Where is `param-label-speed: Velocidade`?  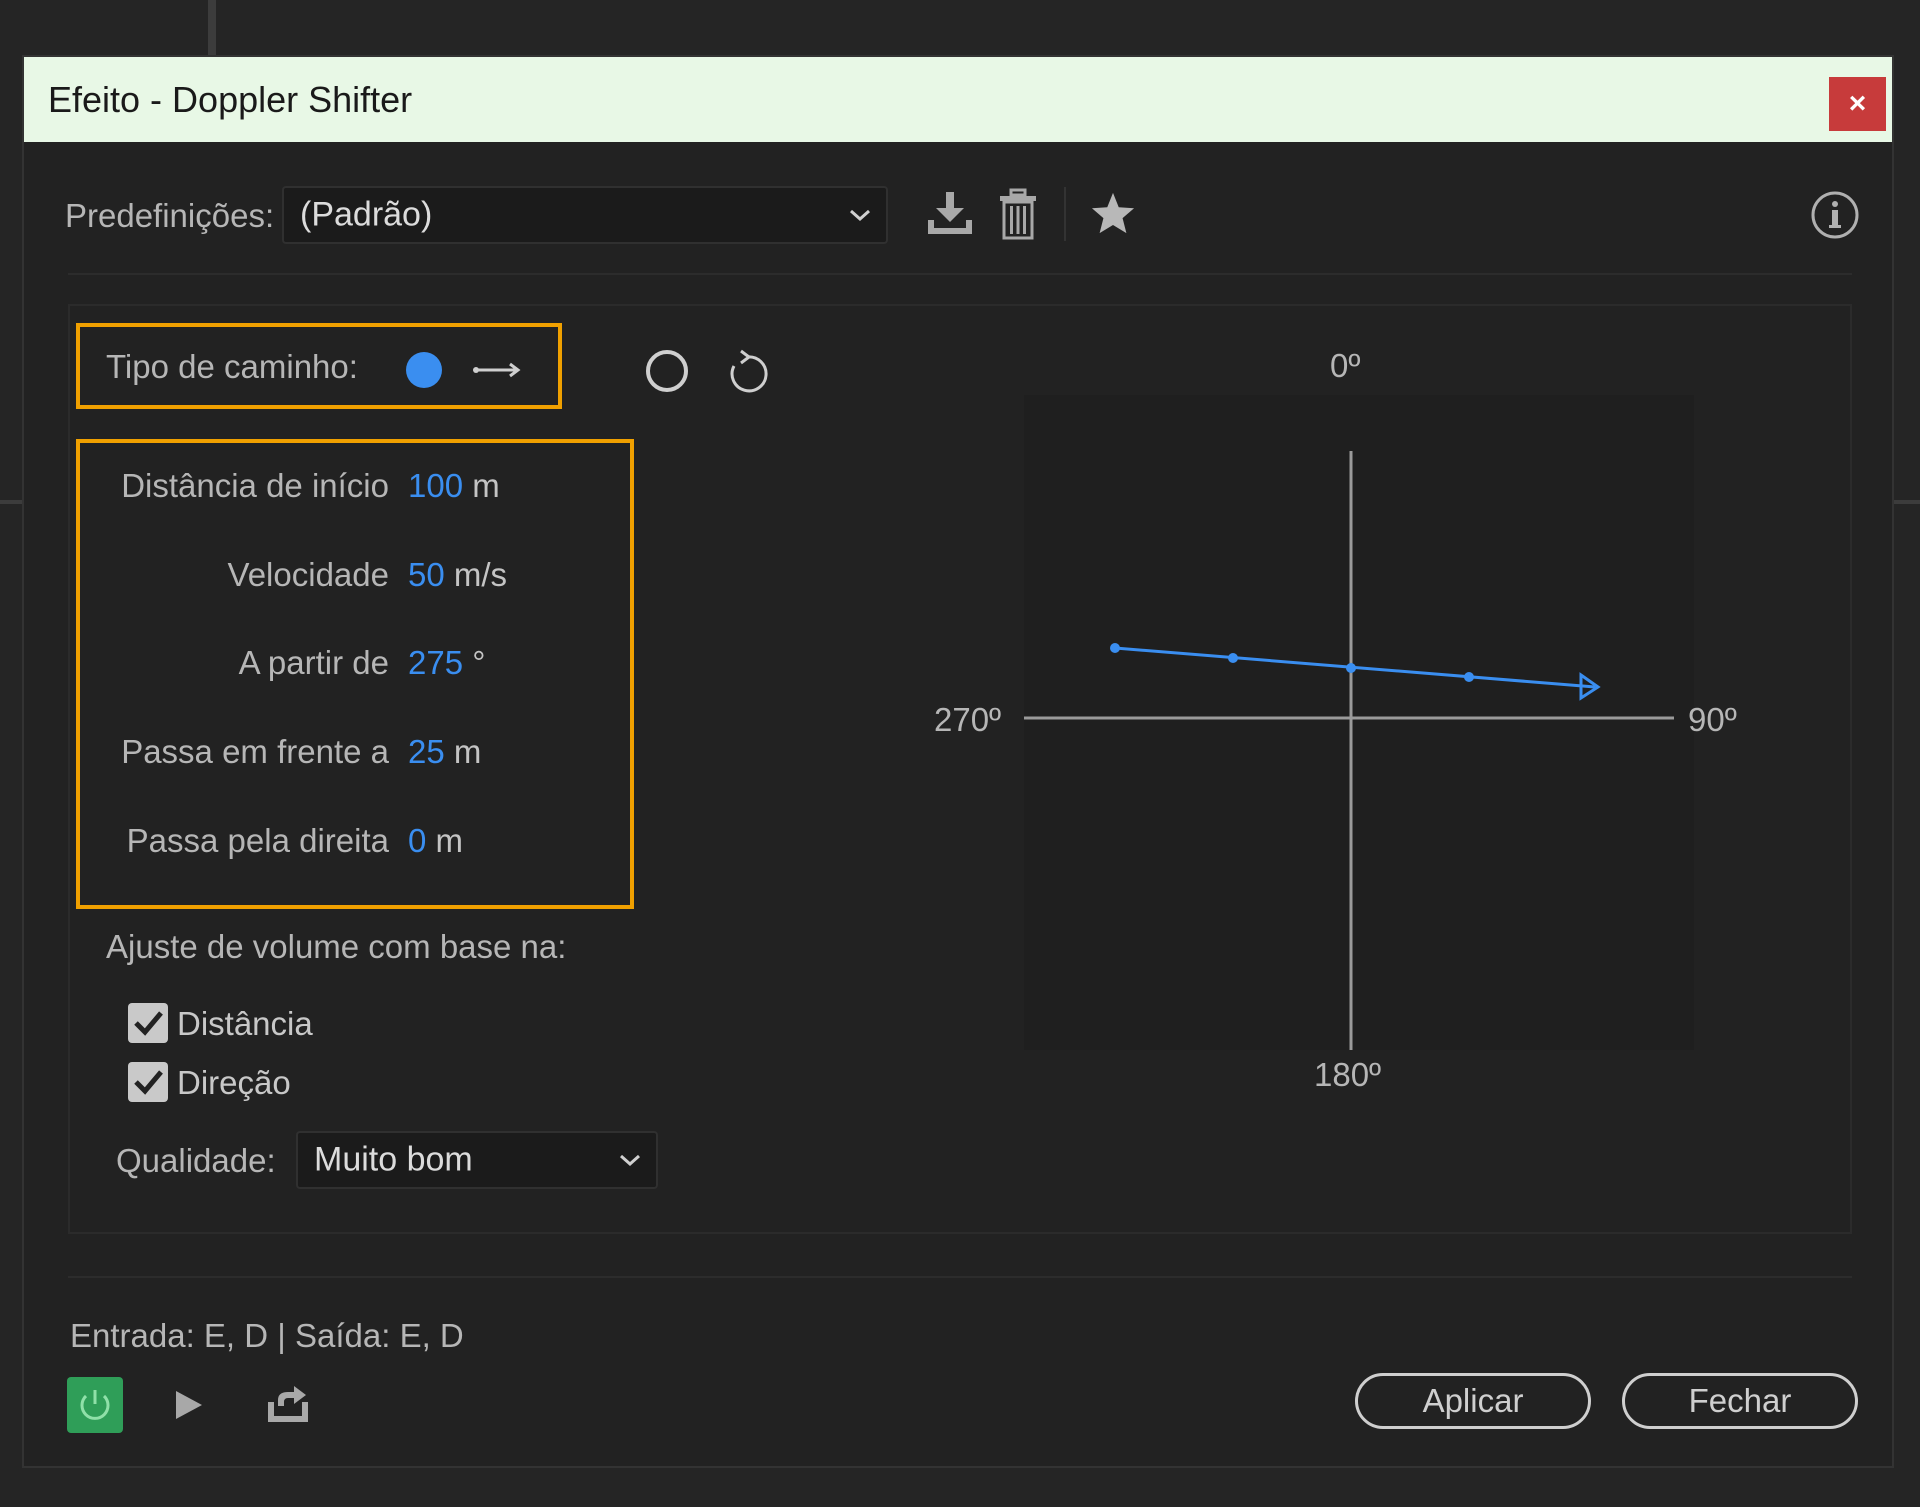
param-label-speed: Velocidade is located at coordinates (308, 574).